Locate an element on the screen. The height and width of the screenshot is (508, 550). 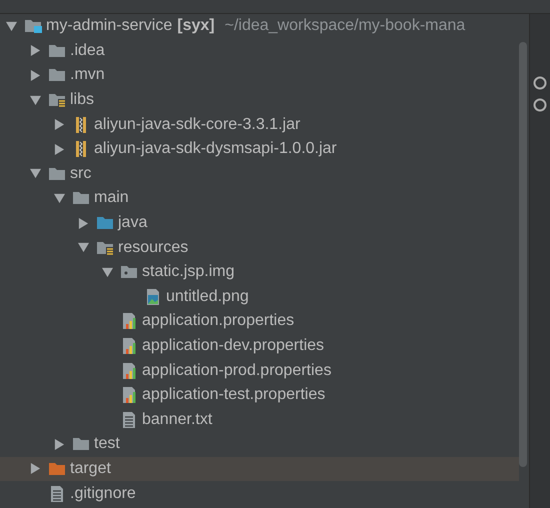
tree-item-label: .gitignore is located at coordinates (103, 493).